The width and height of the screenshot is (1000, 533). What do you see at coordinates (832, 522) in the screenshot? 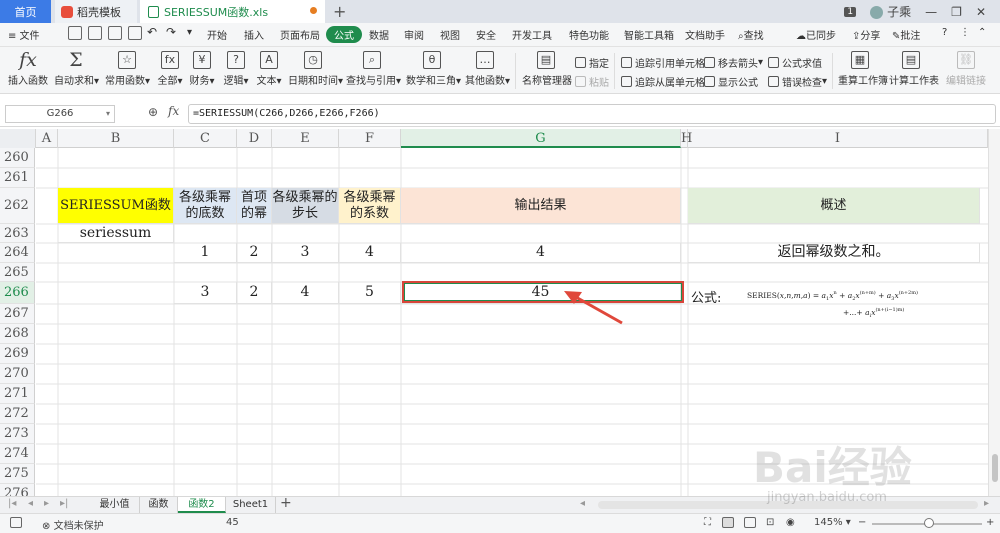
I see `zoom-level: 145% ▾` at bounding box center [832, 522].